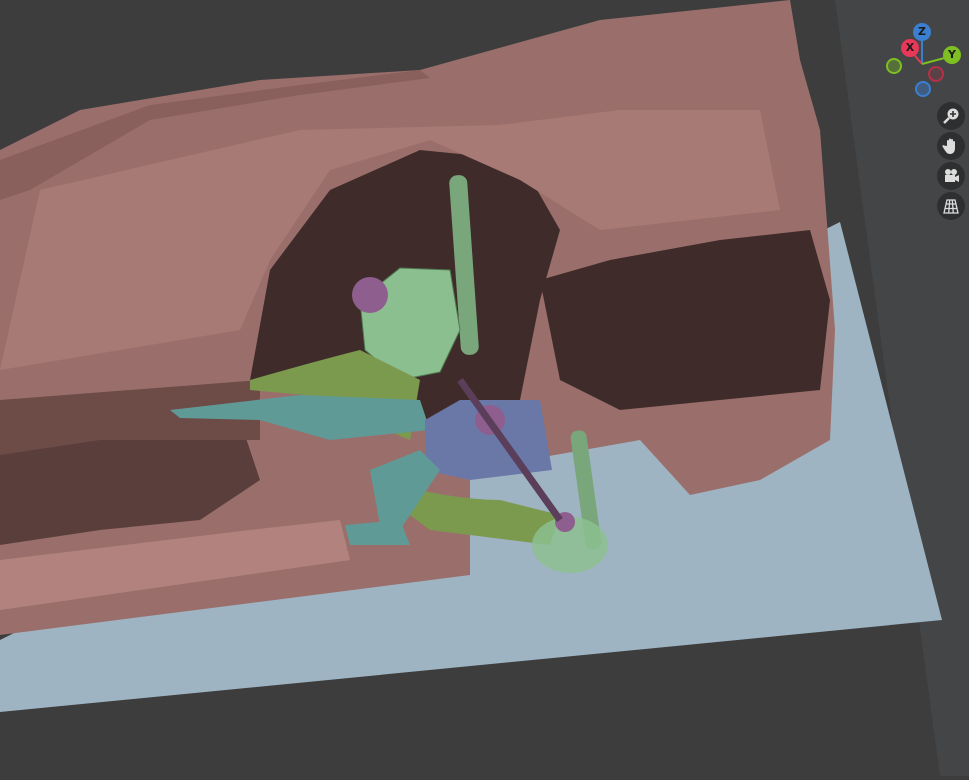 The height and width of the screenshot is (780, 969). I want to click on gizmo-x-axis: X, so click(910, 48).